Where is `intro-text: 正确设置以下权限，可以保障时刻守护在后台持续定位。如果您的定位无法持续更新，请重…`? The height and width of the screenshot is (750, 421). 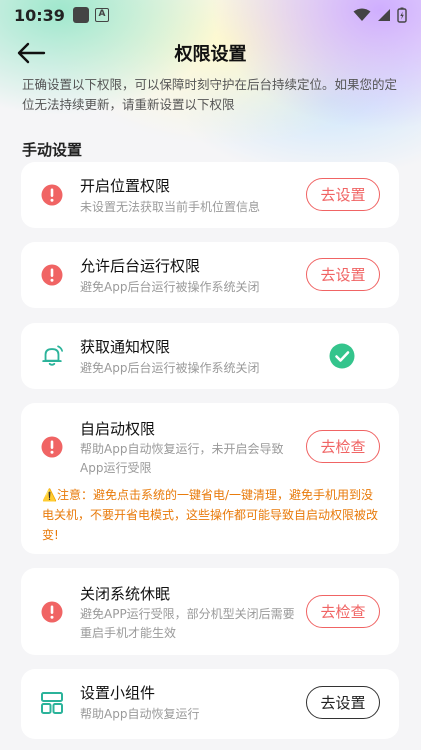 intro-text: 正确设置以下权限，可以保障时刻守护在后台持续定位。如果您的定位无法持续更新，请重… is located at coordinates (210, 94).